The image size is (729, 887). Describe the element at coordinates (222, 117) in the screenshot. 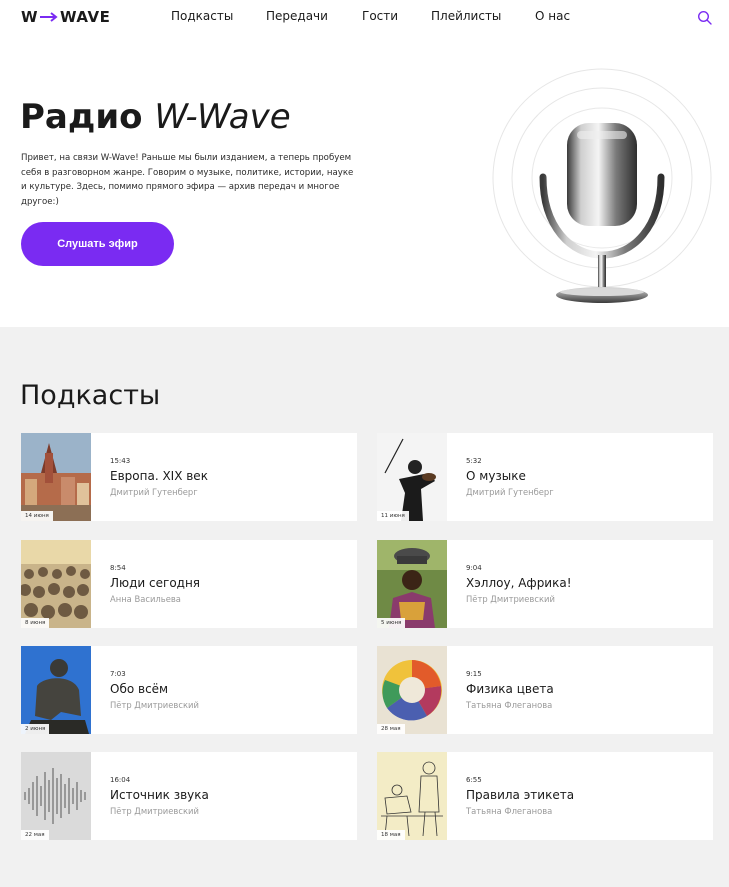

I see `hero-title-italic: W-Wave` at that location.